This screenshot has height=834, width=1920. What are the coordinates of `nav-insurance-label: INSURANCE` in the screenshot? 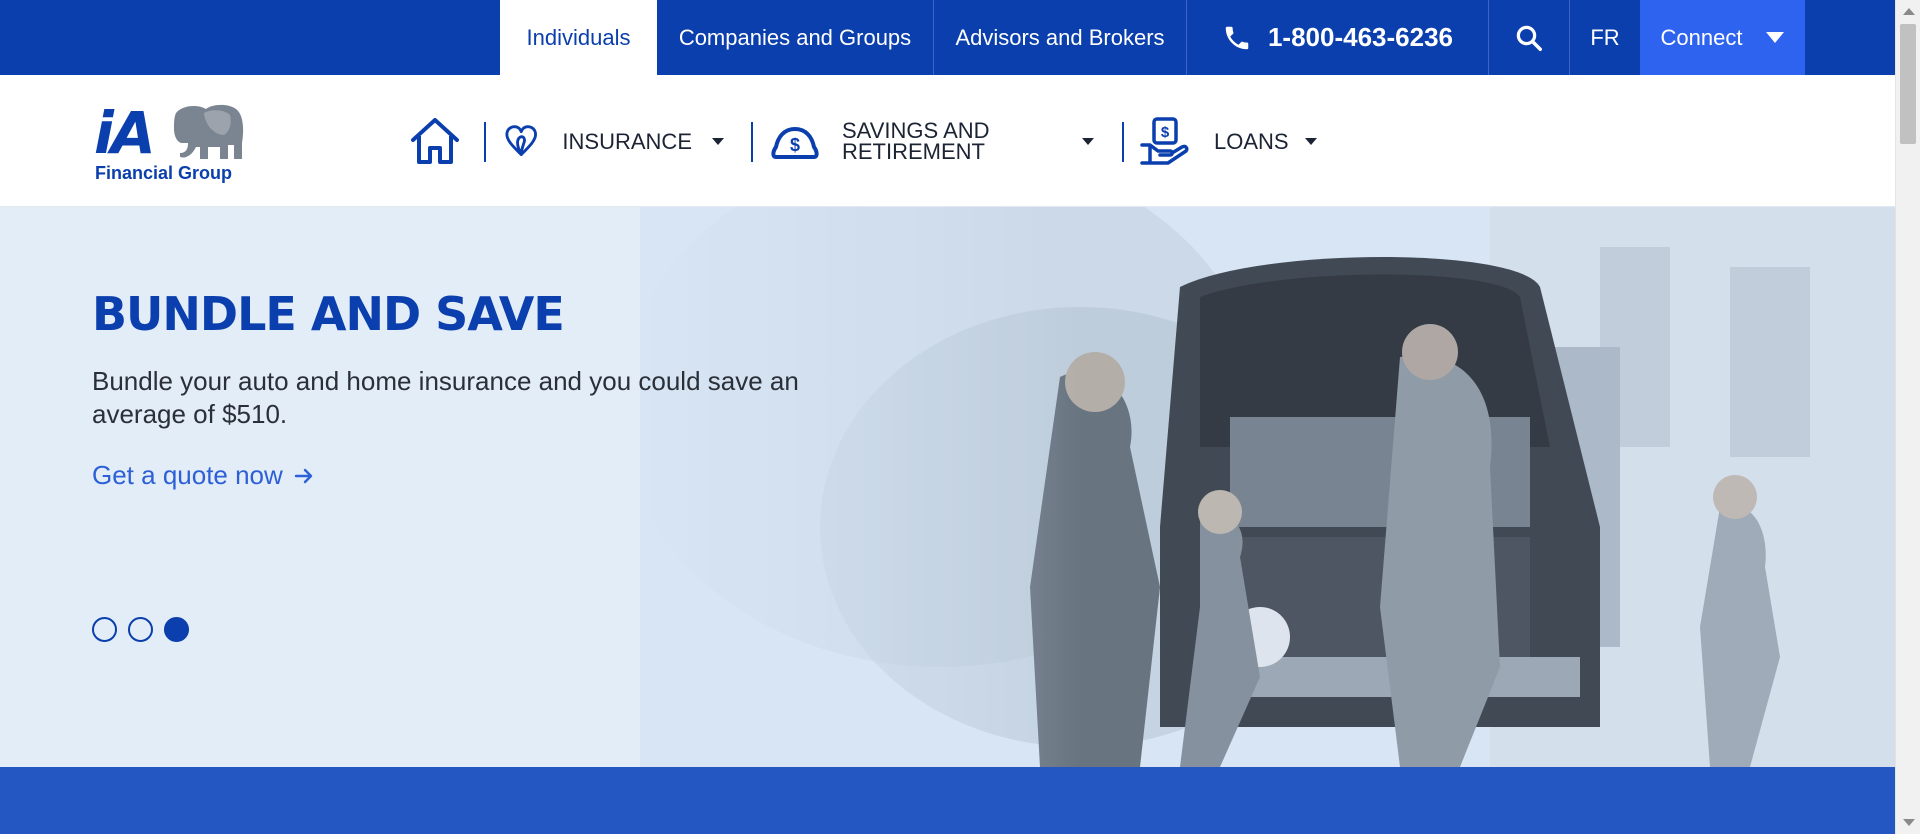 It's located at (627, 141).